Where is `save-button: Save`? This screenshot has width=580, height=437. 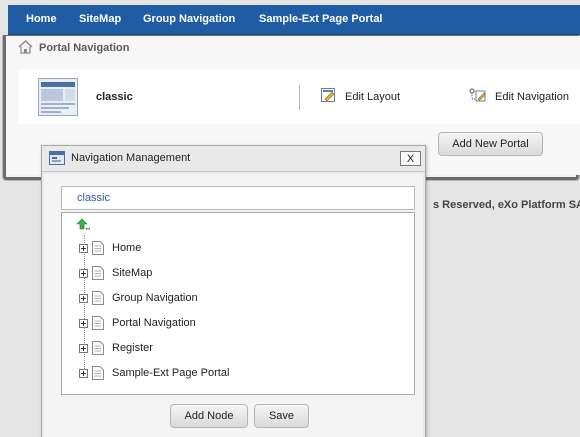 save-button: Save is located at coordinates (281, 416).